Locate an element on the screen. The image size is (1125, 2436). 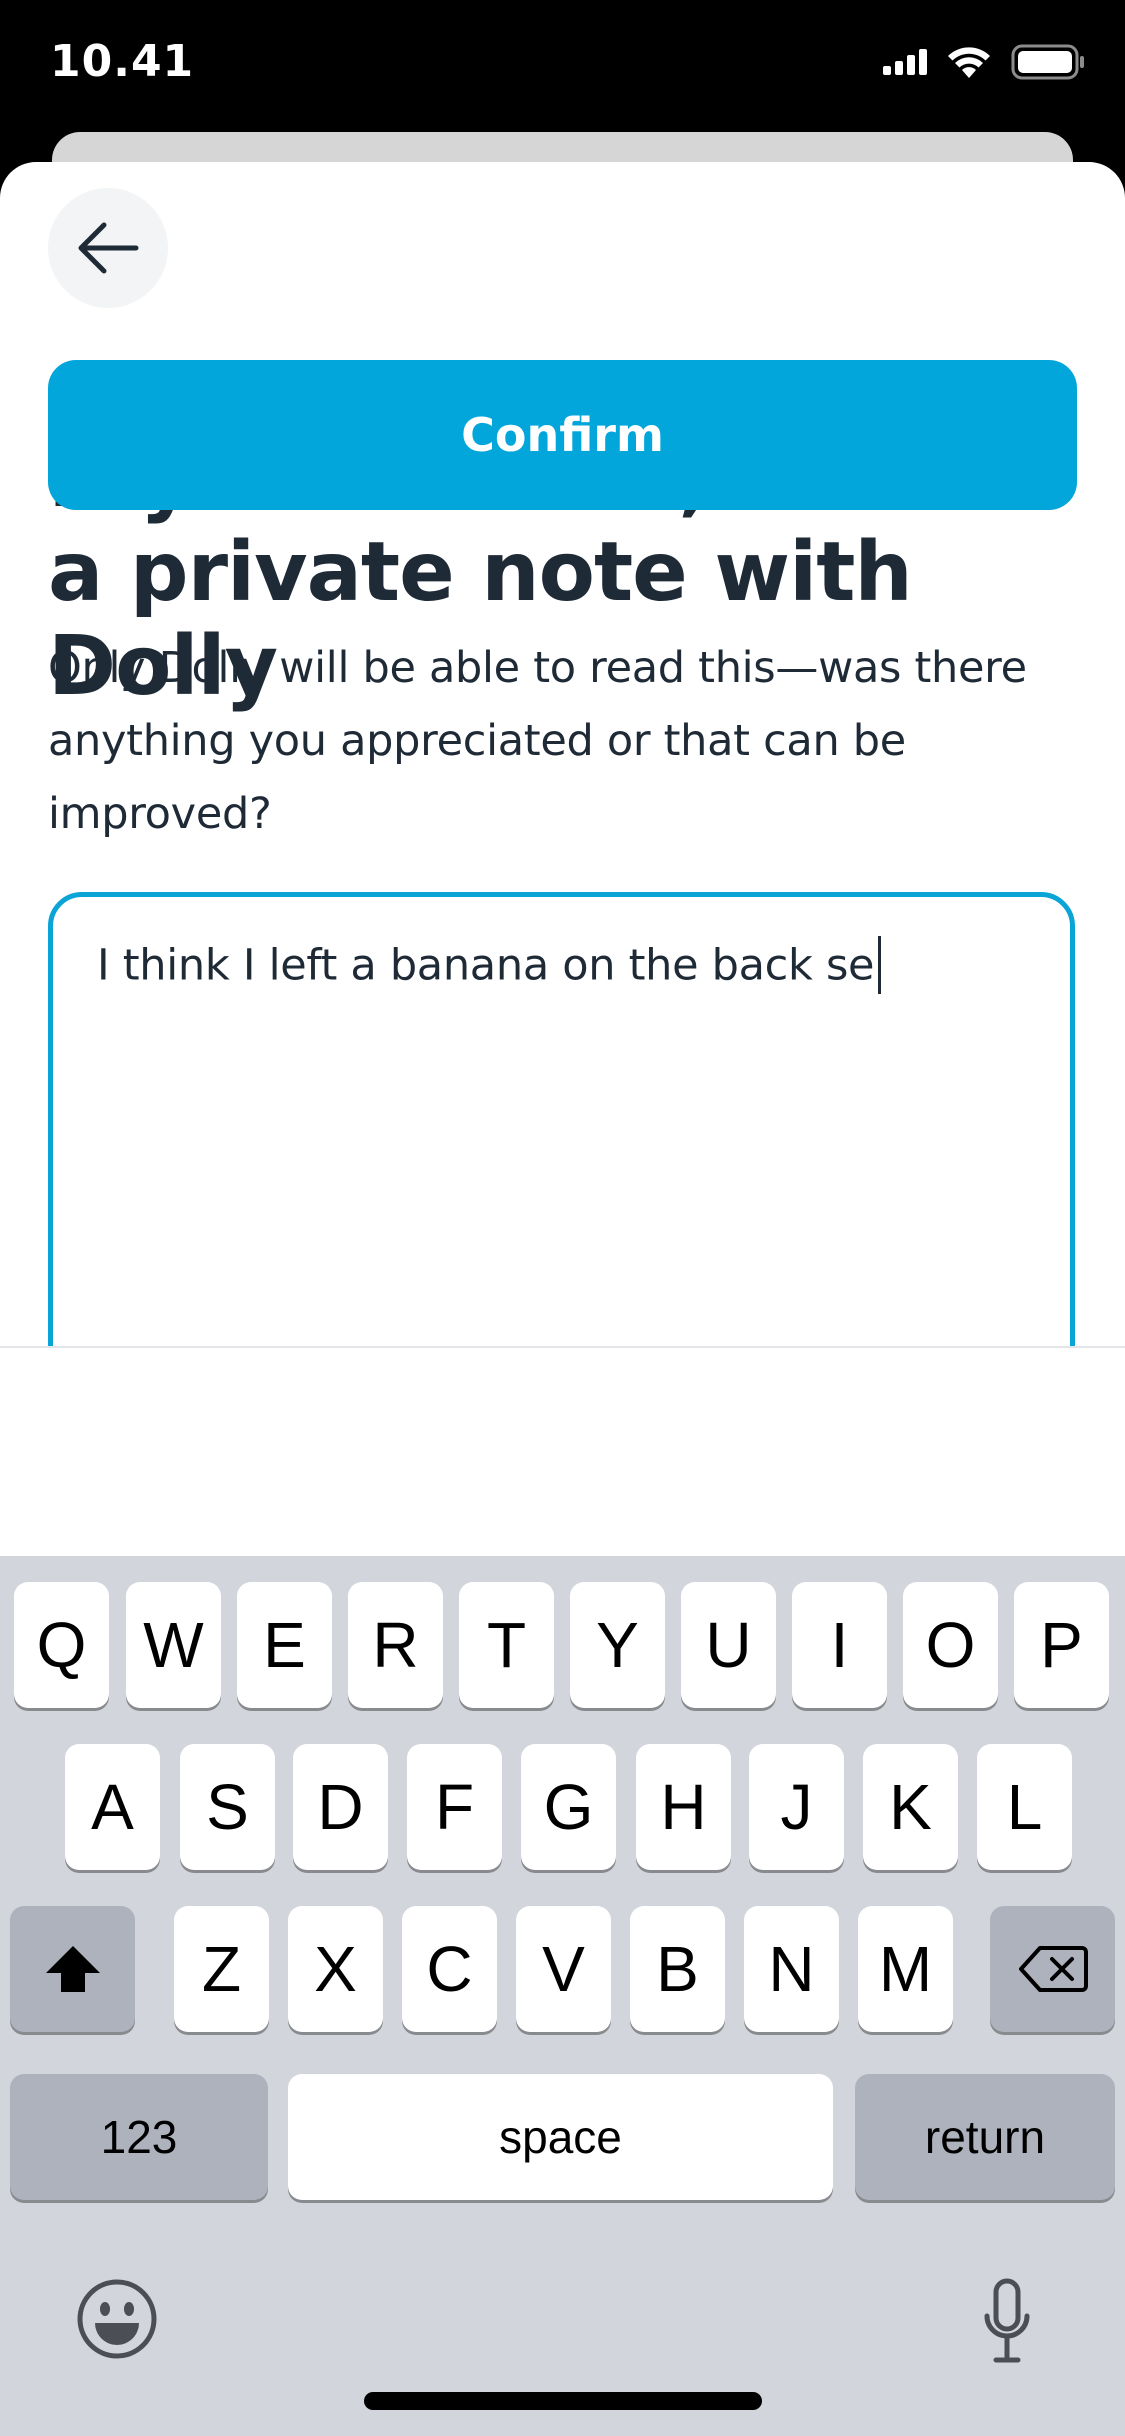
footer-bar is located at coordinates (562, 1453).